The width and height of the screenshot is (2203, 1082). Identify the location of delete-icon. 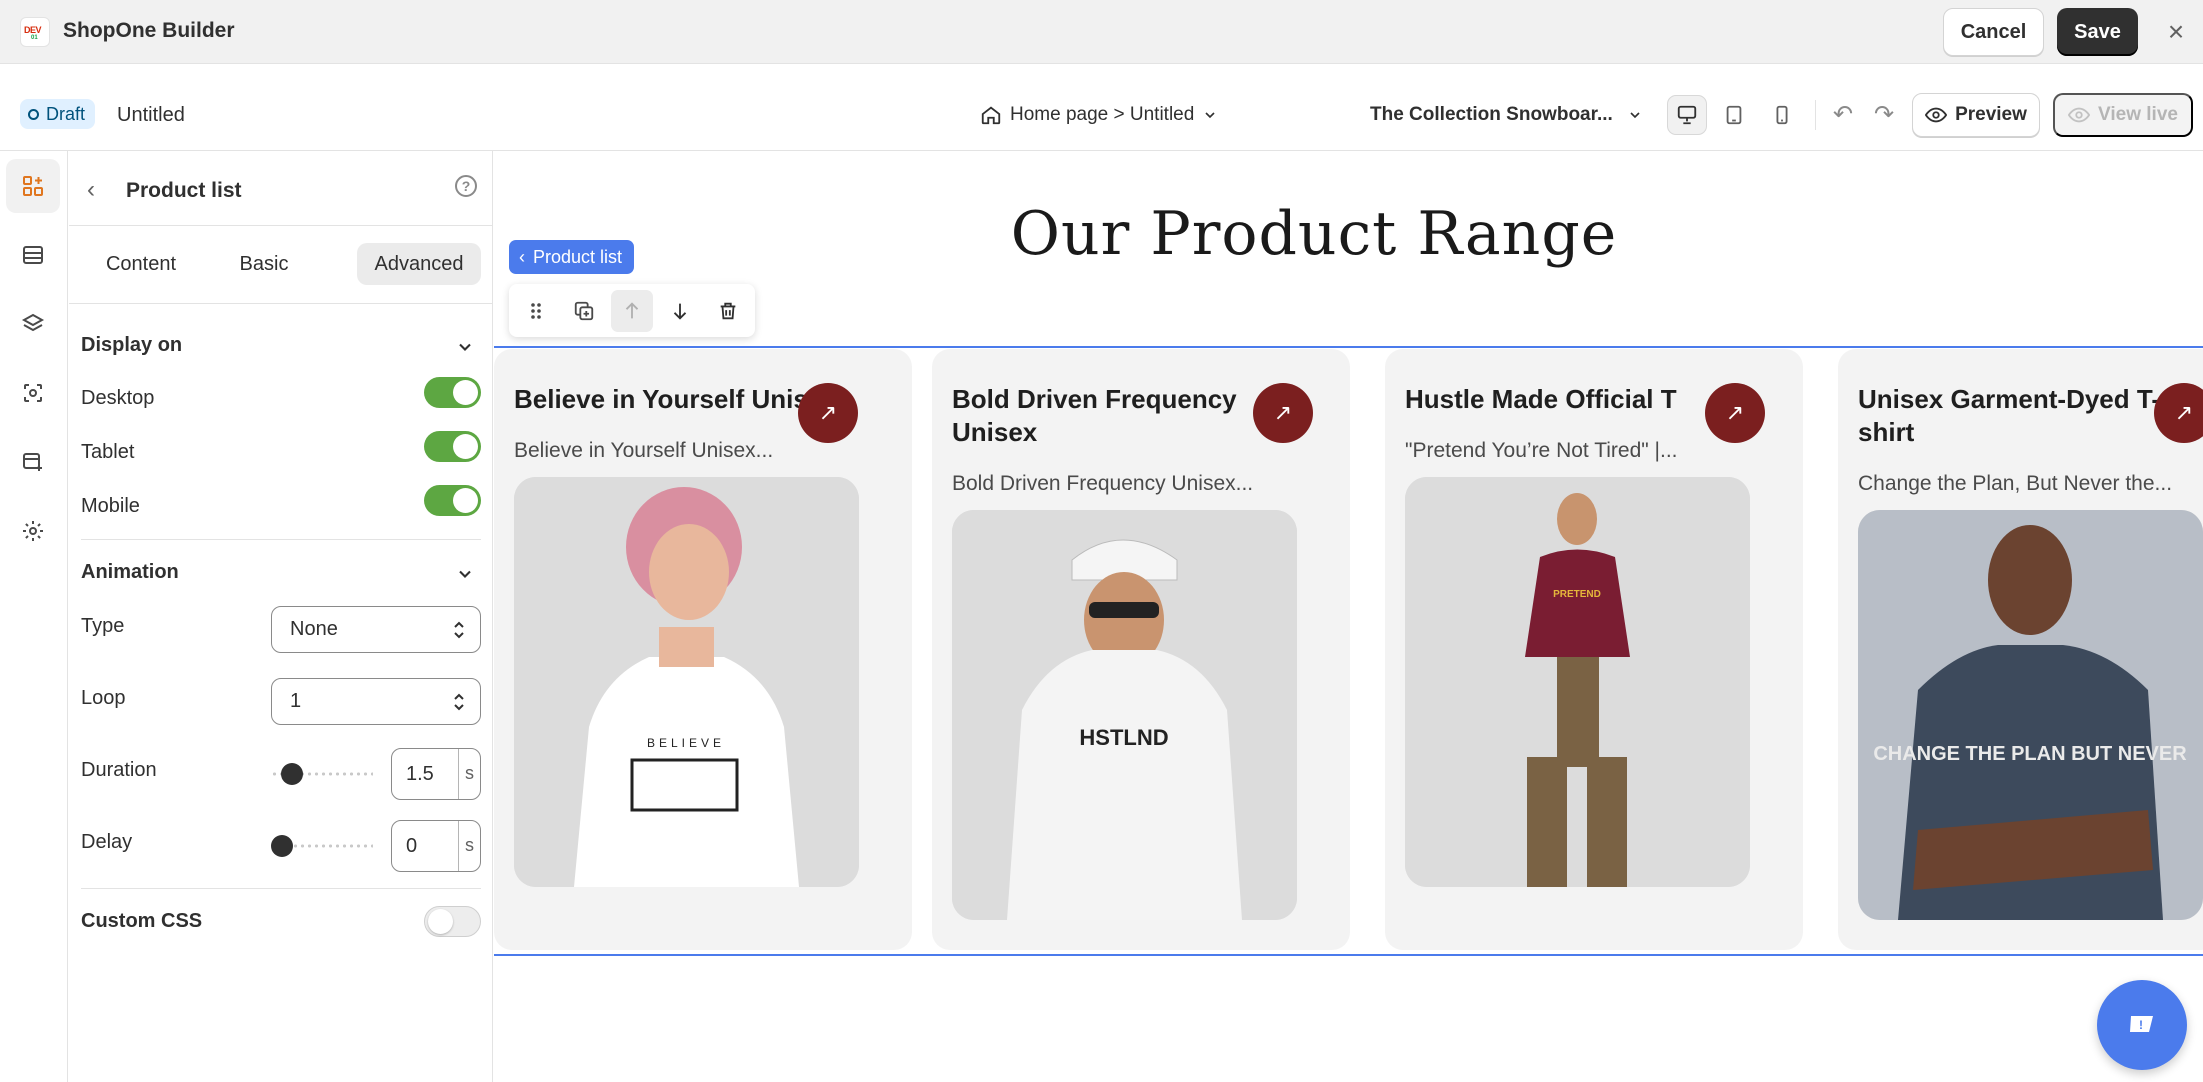
(728, 311).